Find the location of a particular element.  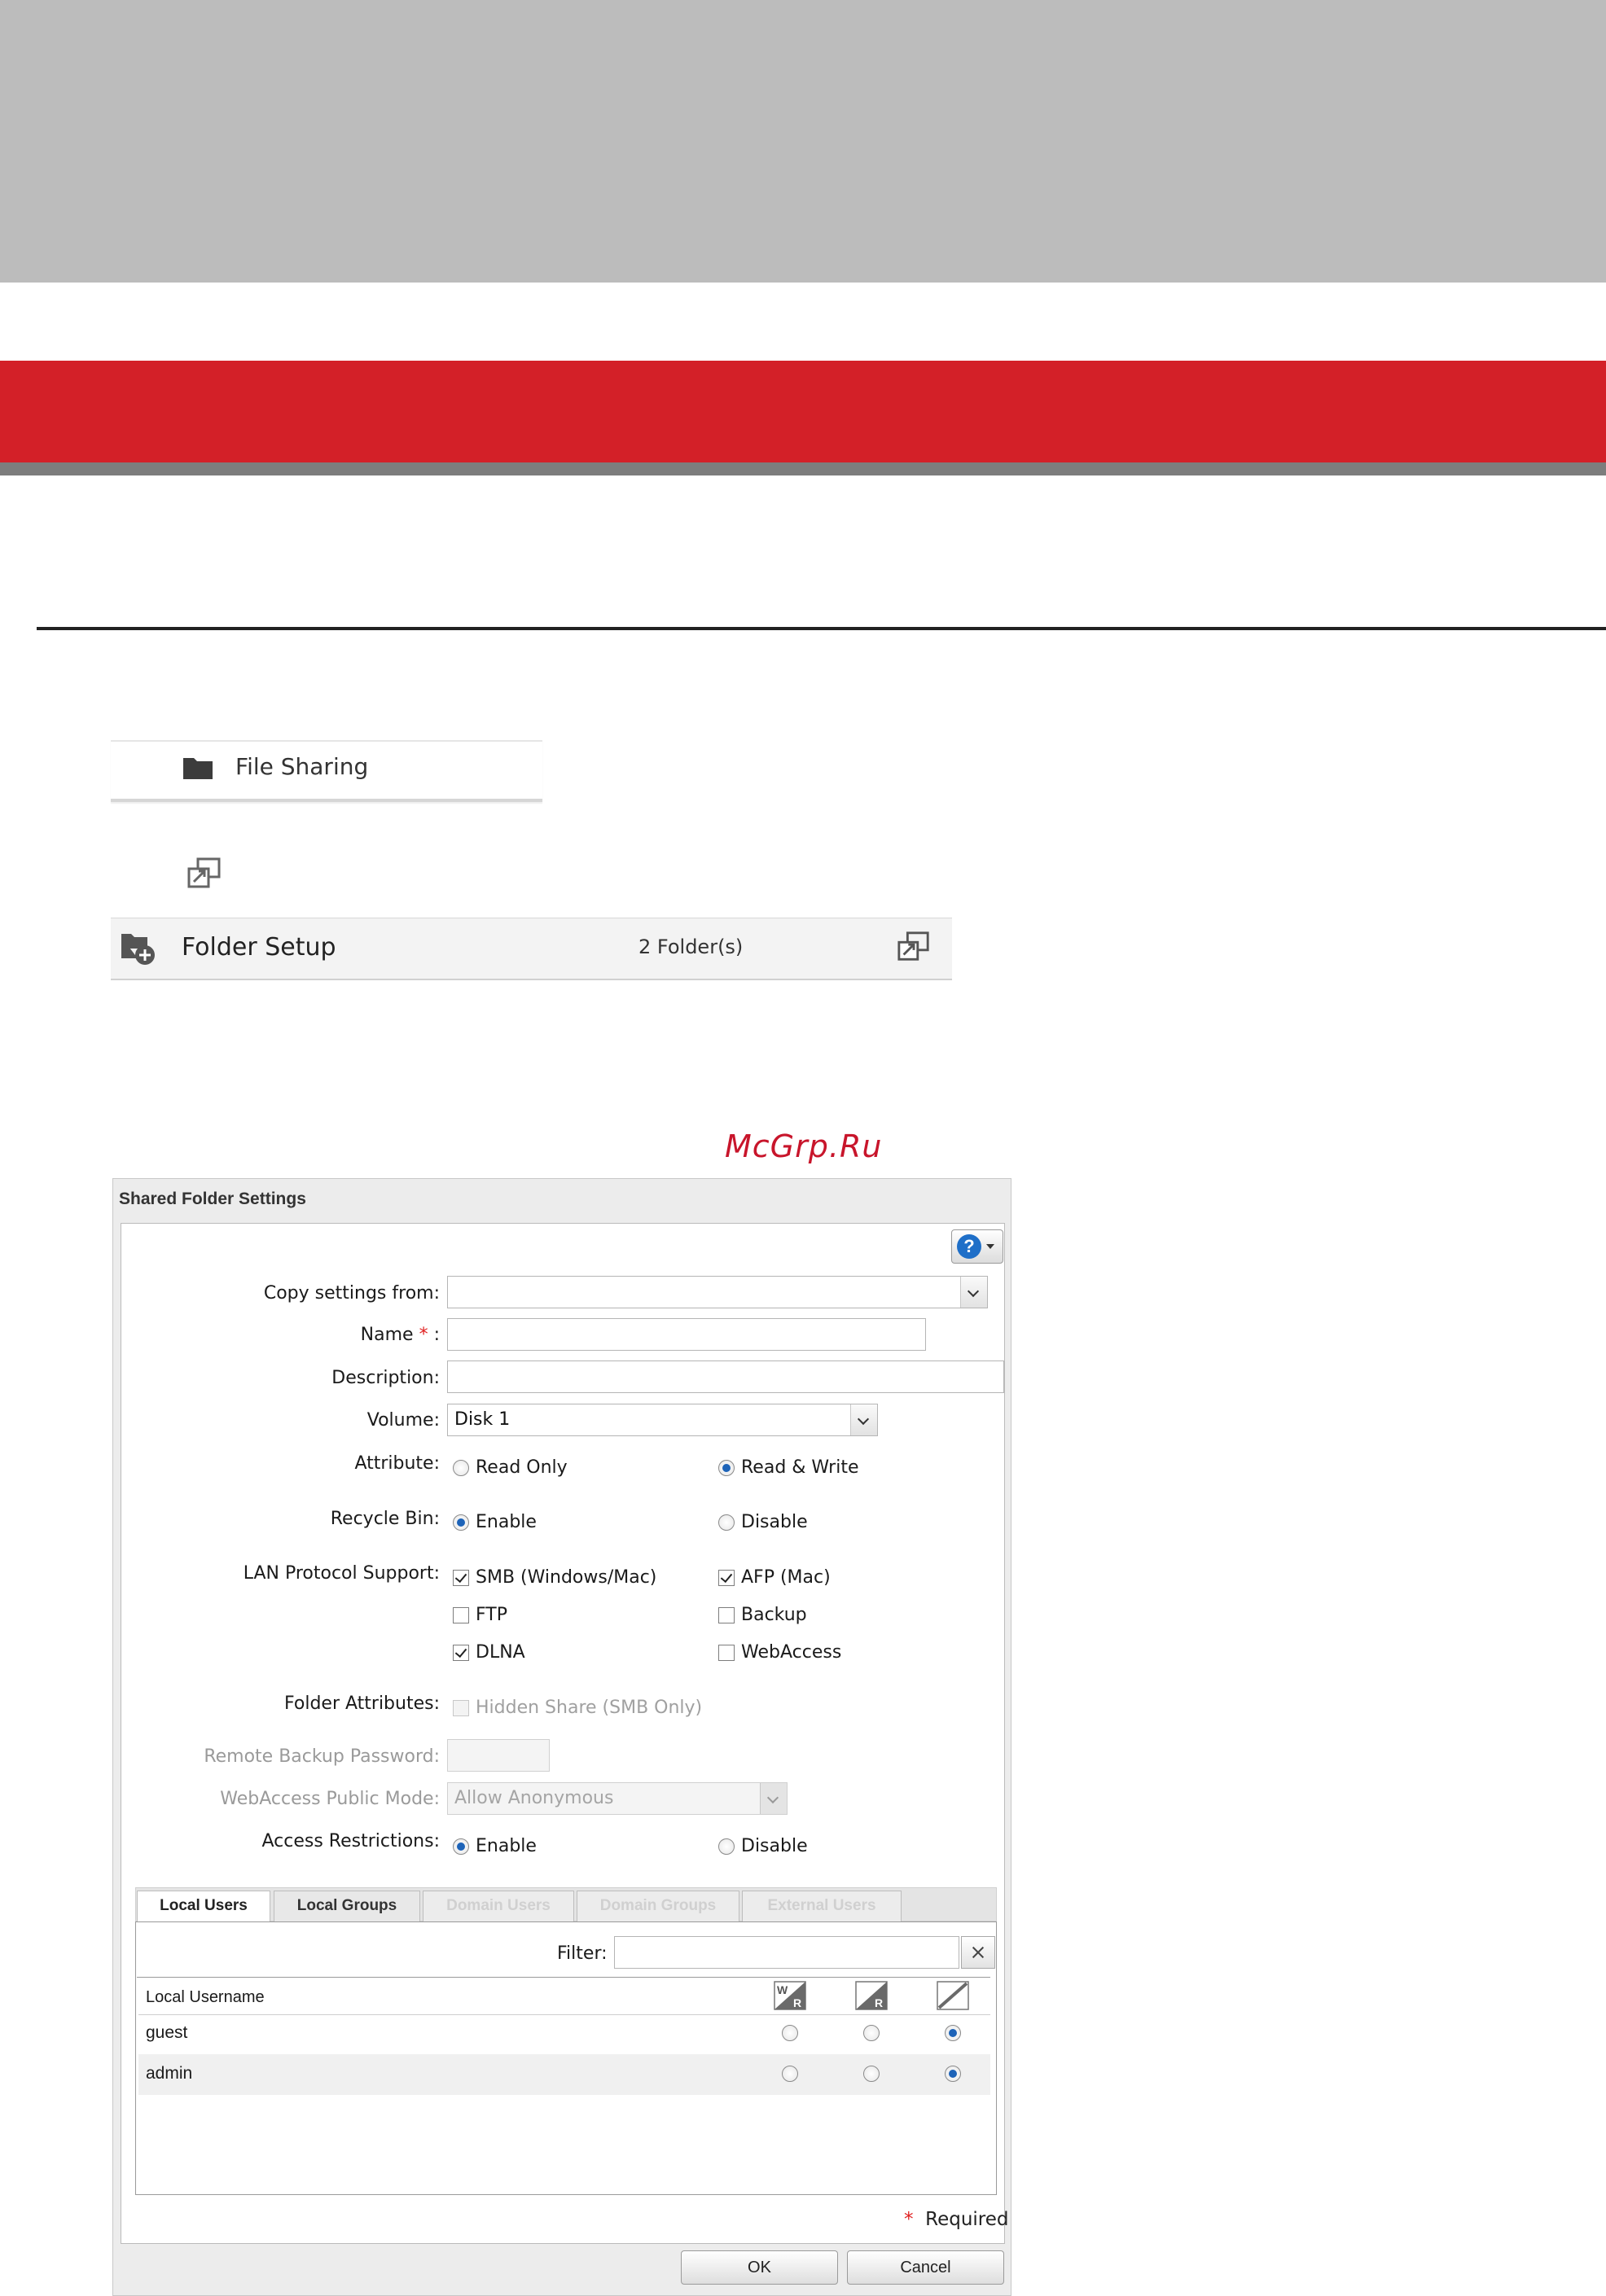

lan-smb-checkbox: SMB (Windows/Mac) is located at coordinates (554, 1577).